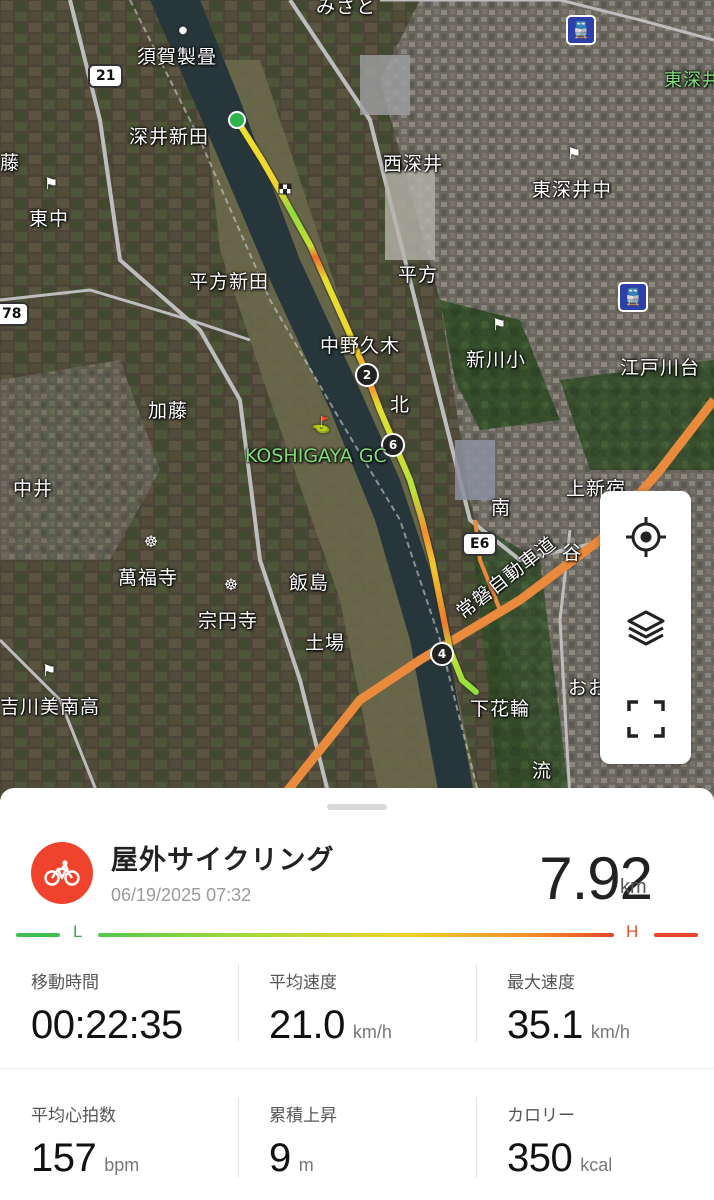 The width and height of the screenshot is (714, 1200). What do you see at coordinates (33, 489) in the screenshot?
I see `map-label: 中井` at bounding box center [33, 489].